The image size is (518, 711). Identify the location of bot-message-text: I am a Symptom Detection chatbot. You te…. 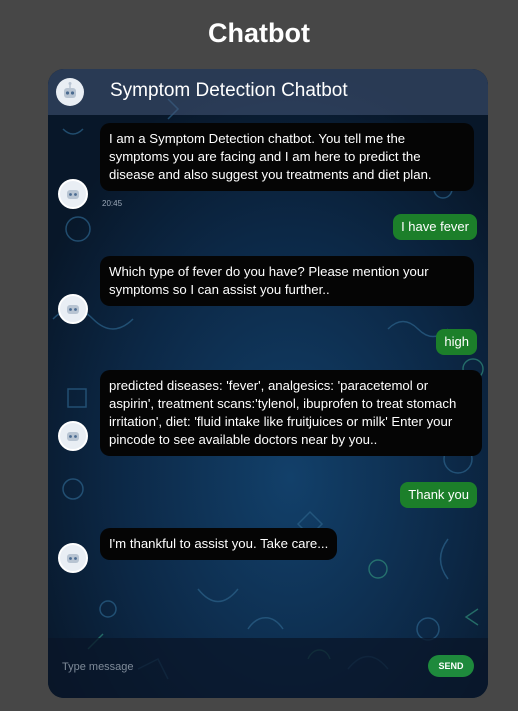
(270, 156).